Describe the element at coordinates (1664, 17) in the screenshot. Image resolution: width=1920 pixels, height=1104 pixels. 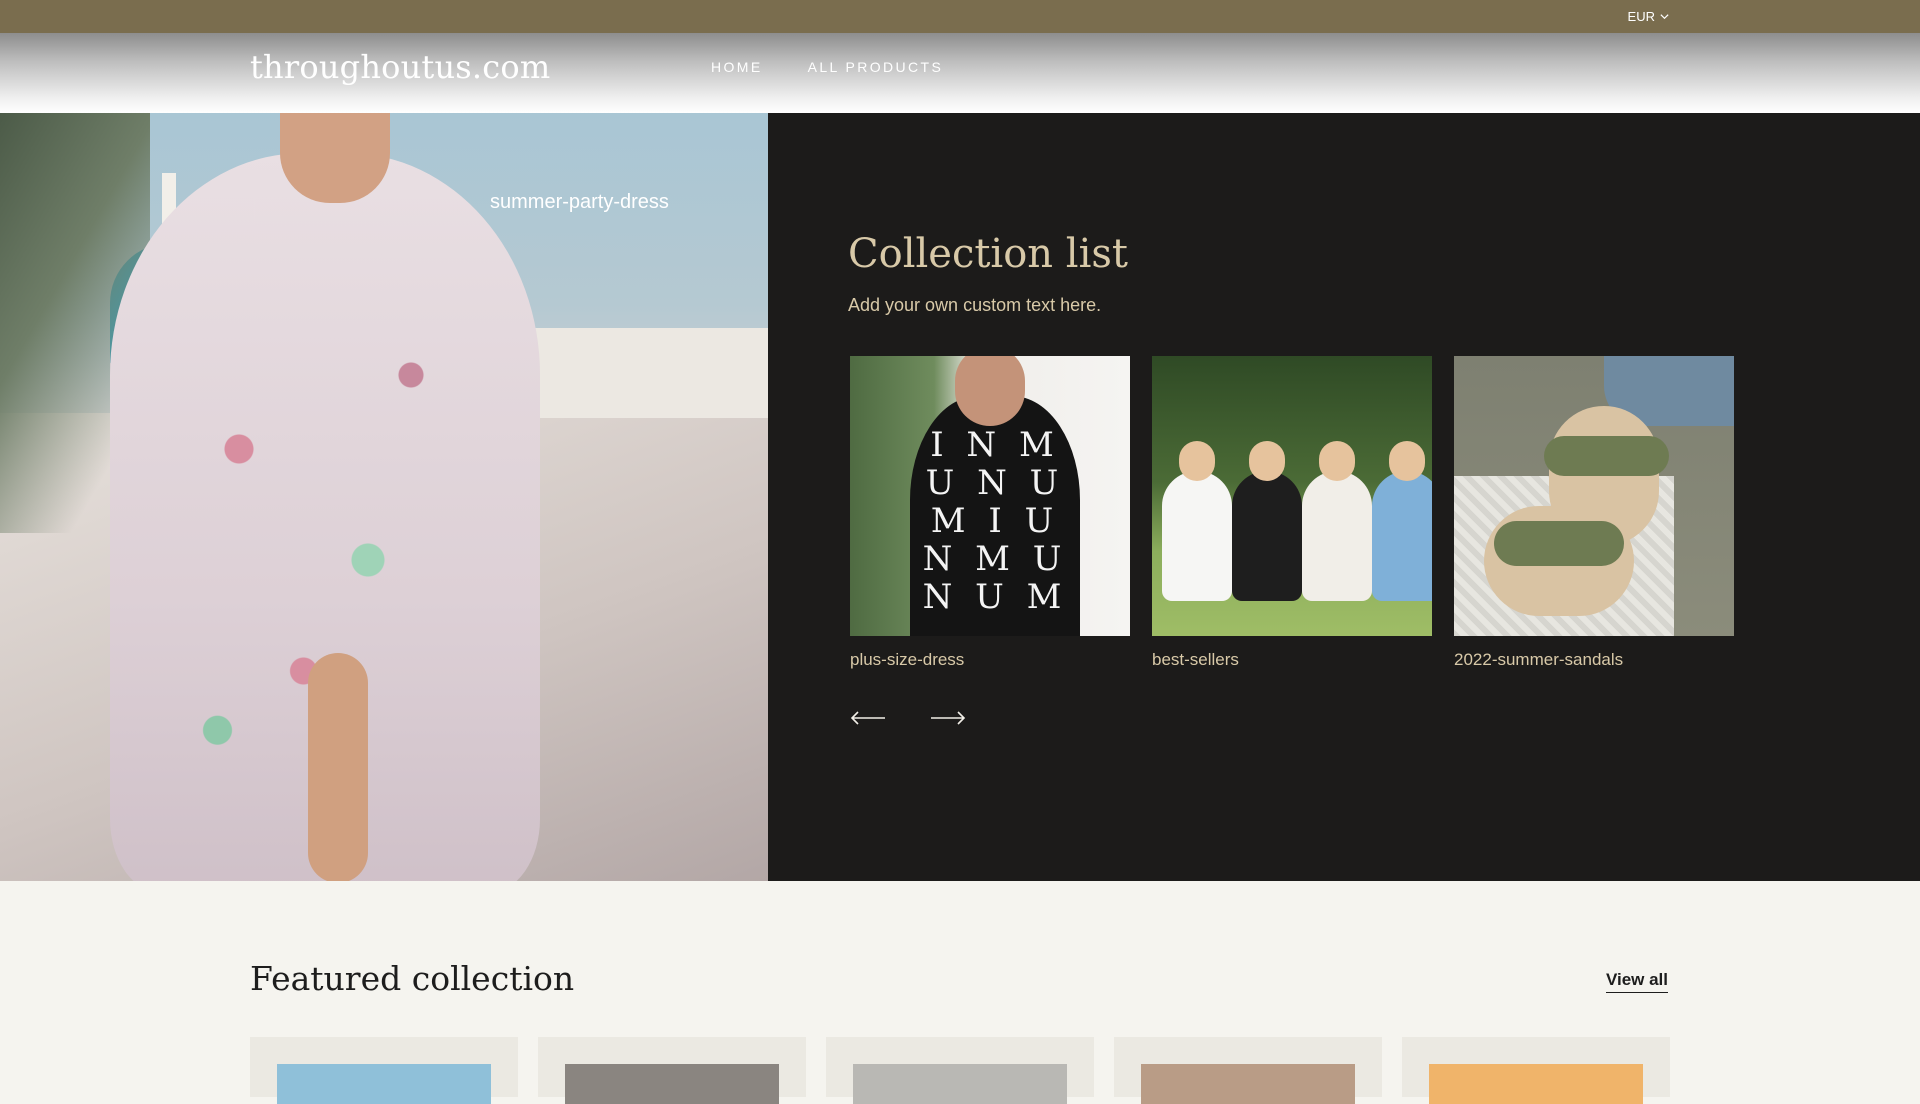
I see `chevron-down-icon` at that location.